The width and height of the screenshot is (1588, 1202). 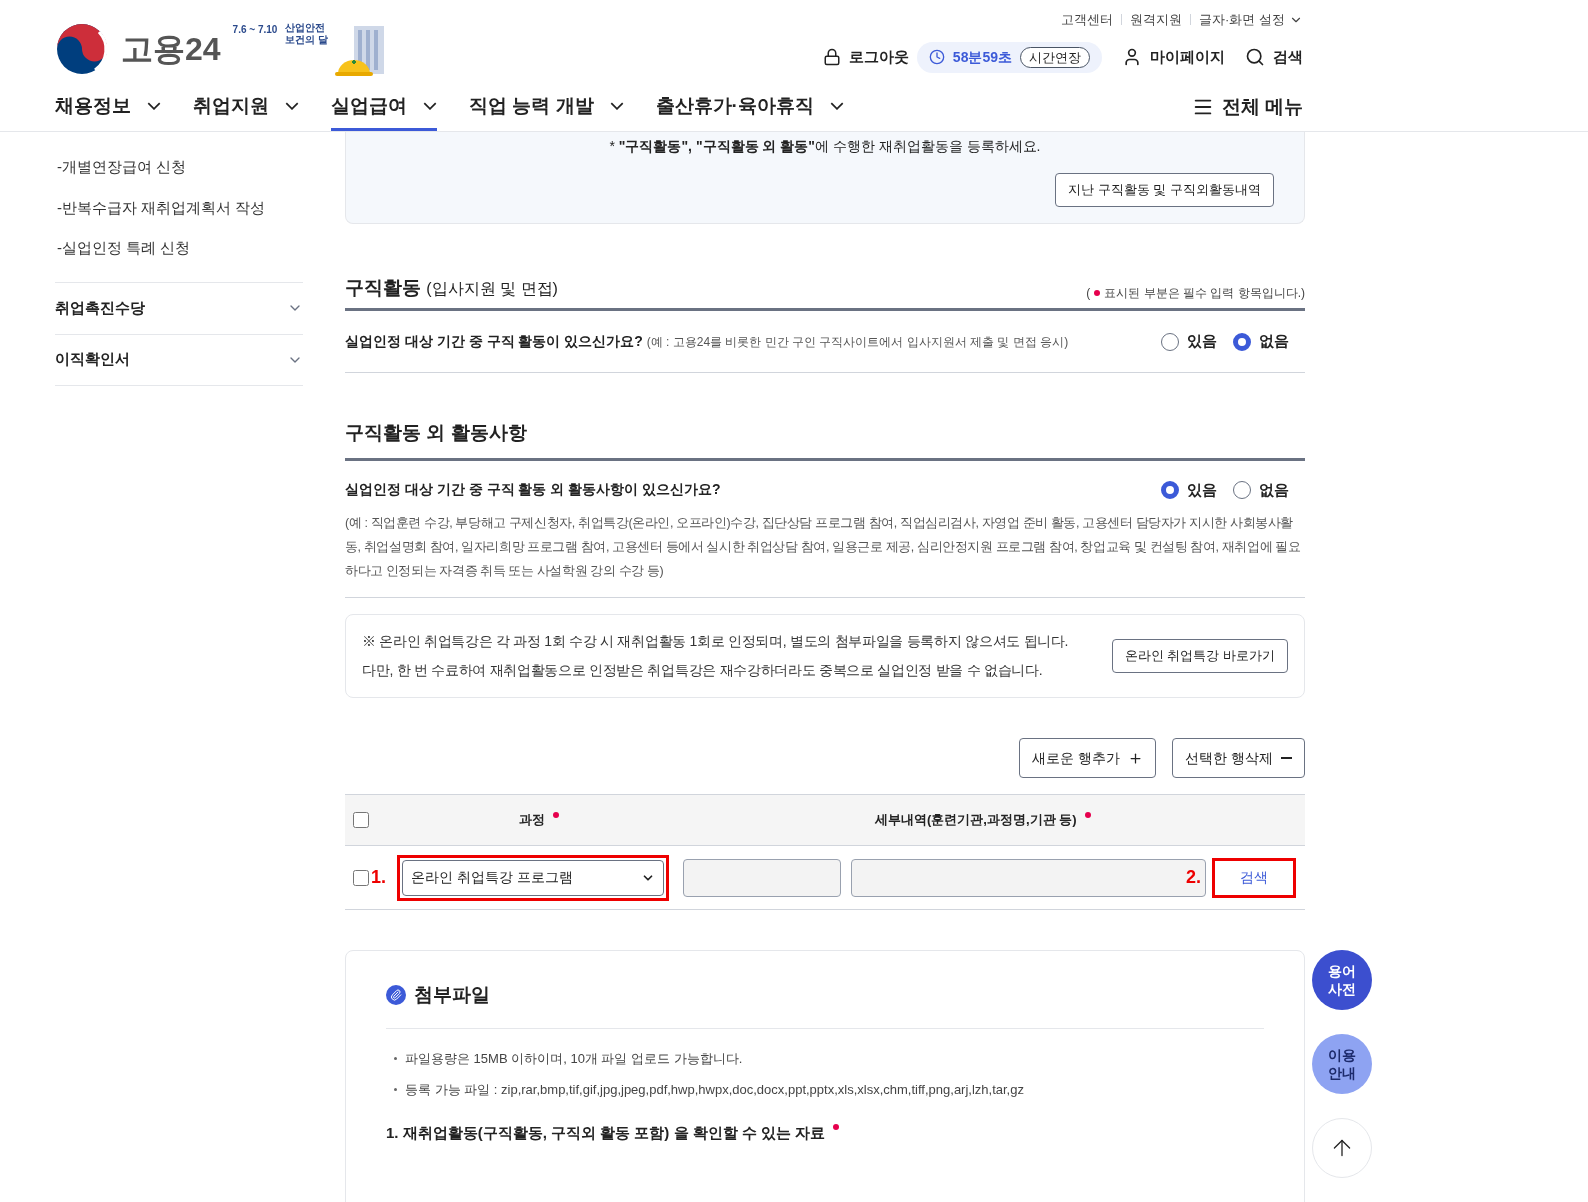 What do you see at coordinates (1136, 758) in the screenshot?
I see `plus-icon` at bounding box center [1136, 758].